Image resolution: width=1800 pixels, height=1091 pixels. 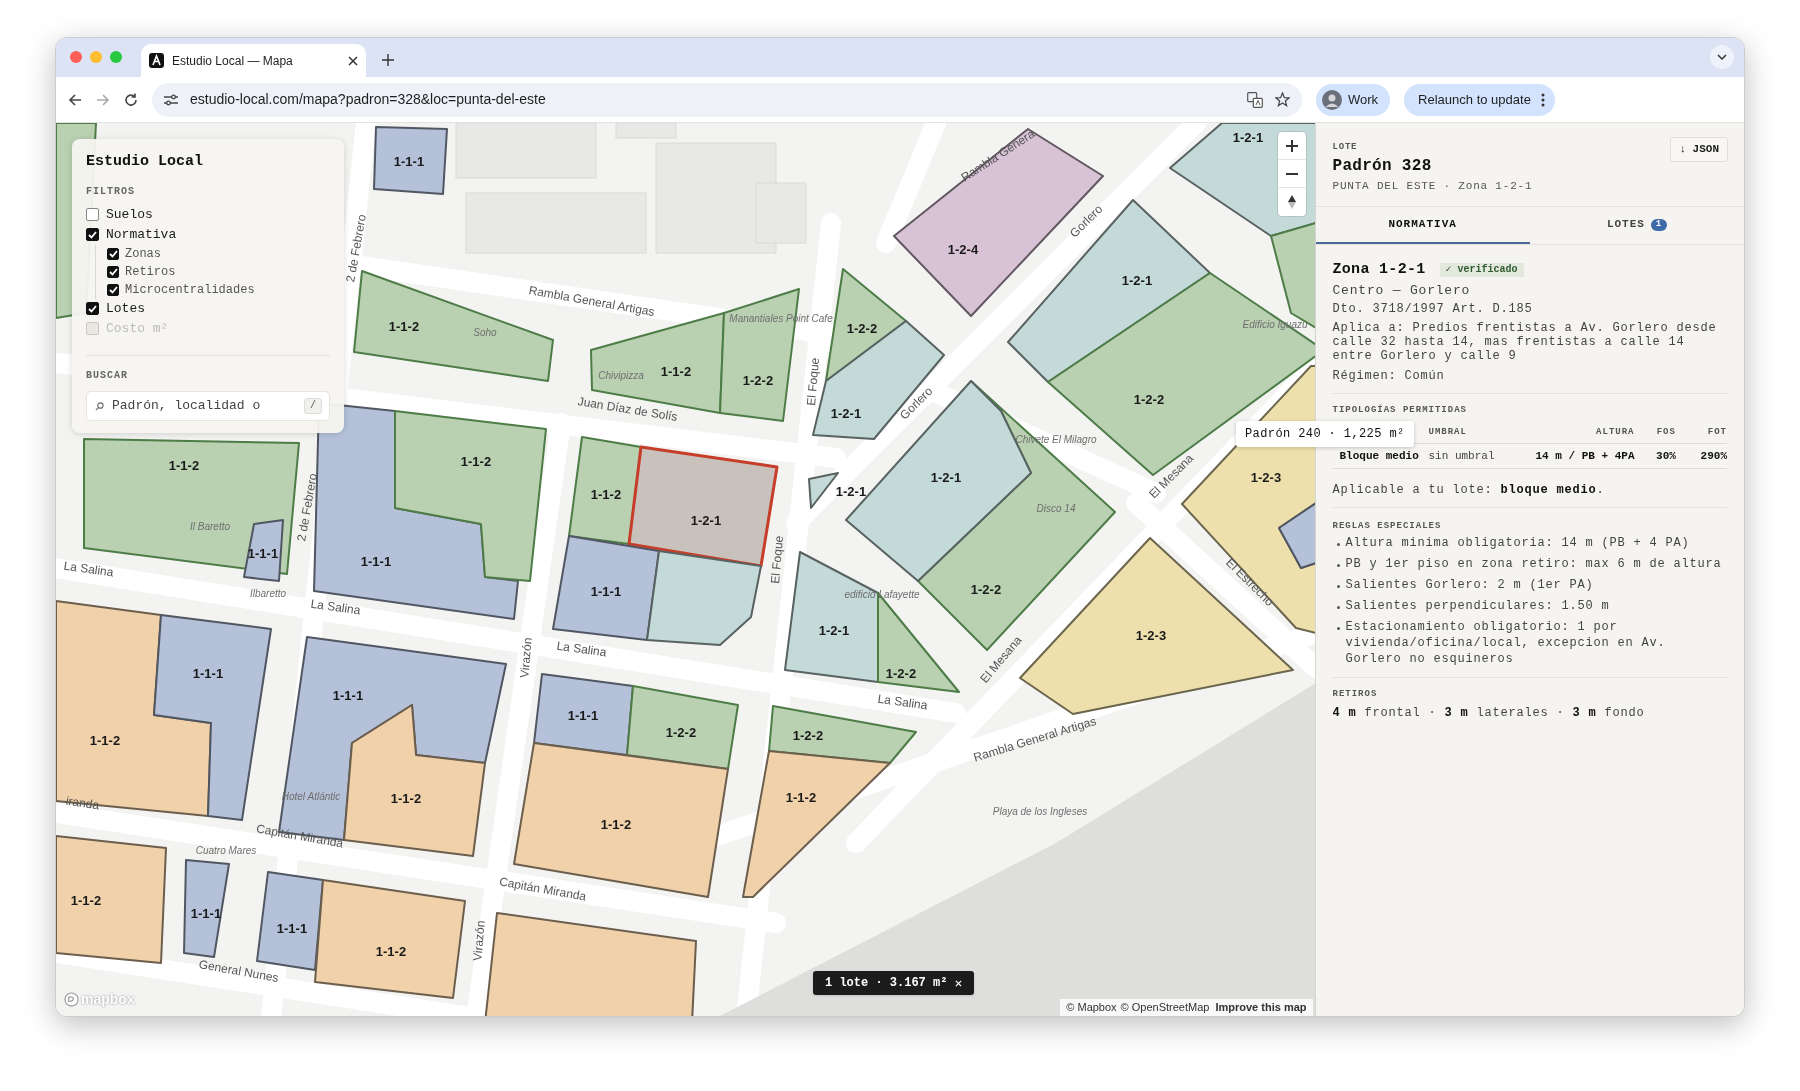 I want to click on compass-icon, so click(x=1292, y=202).